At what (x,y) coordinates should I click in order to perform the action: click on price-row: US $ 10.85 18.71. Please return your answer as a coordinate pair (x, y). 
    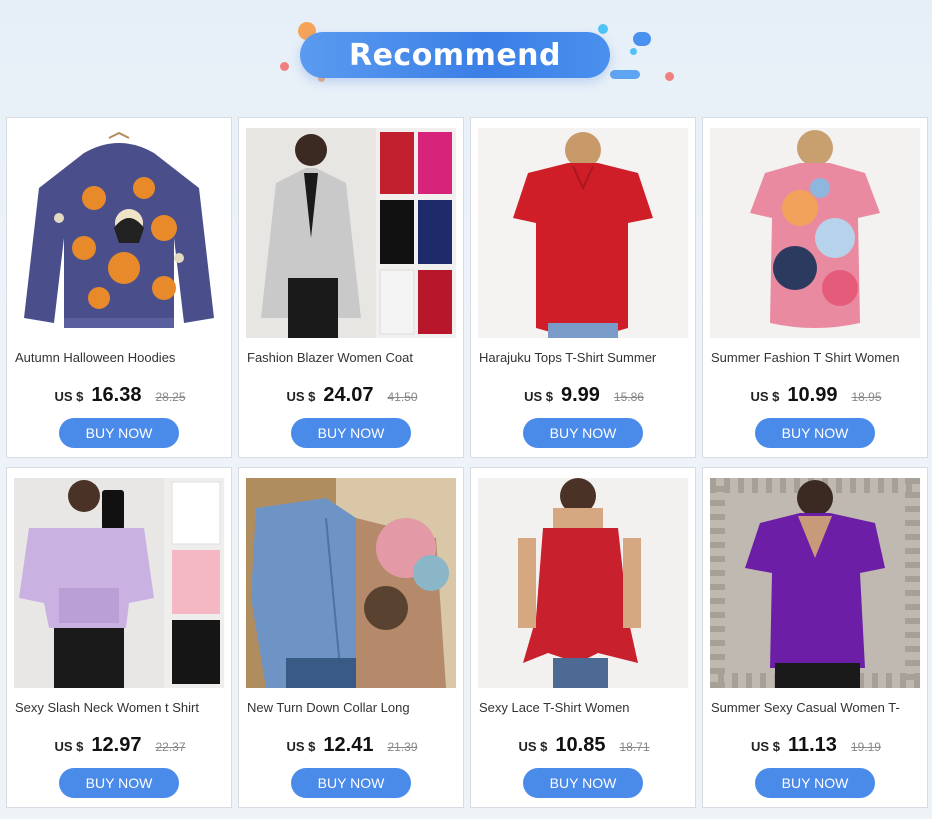
    Looking at the image, I should click on (584, 745).